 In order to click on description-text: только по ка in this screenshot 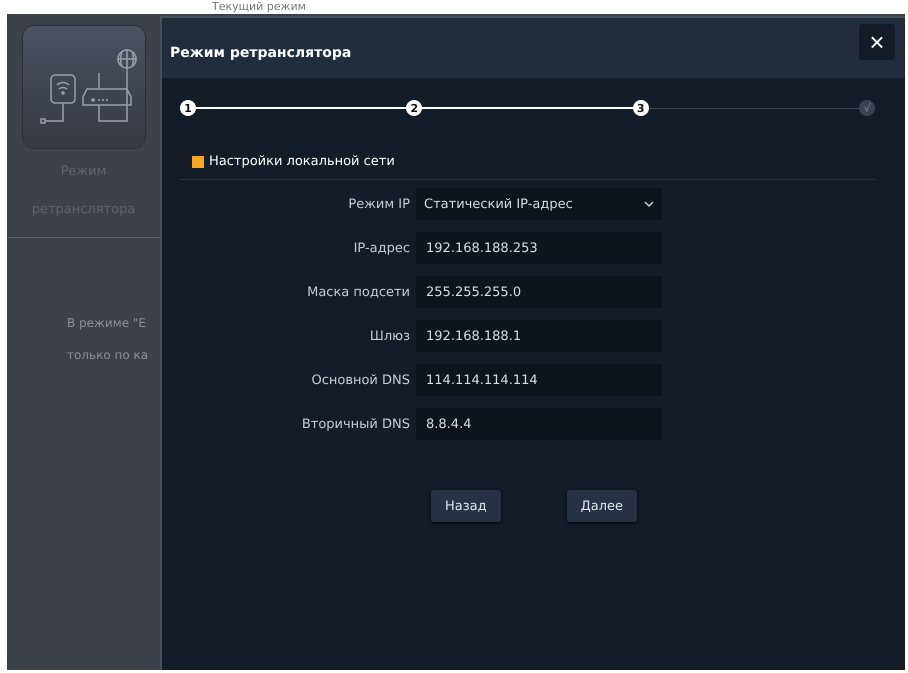, I will do `click(107, 355)`.